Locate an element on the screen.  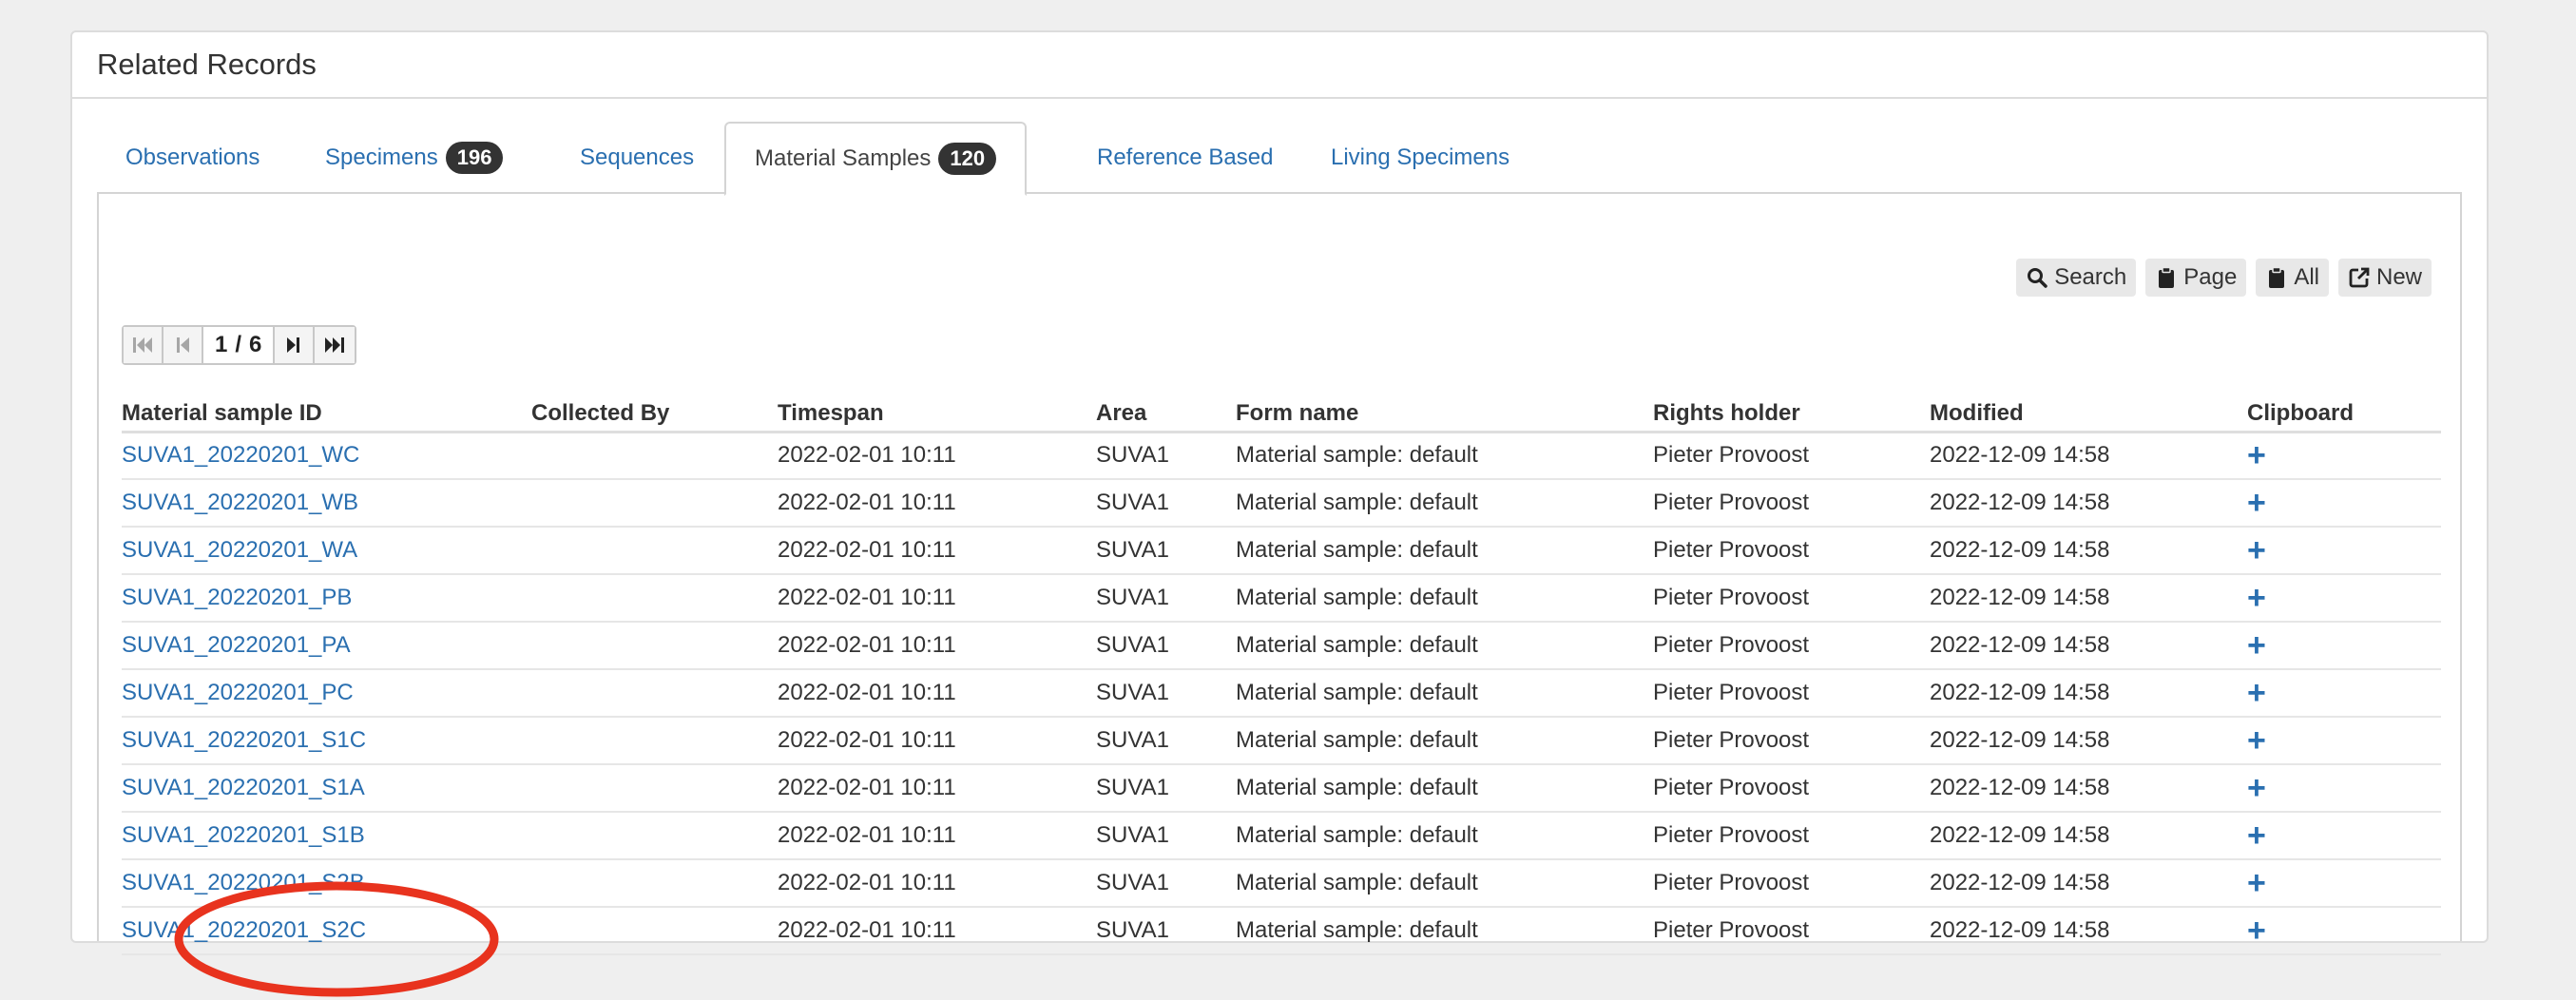
column-header: Collected By is located at coordinates (655, 410).